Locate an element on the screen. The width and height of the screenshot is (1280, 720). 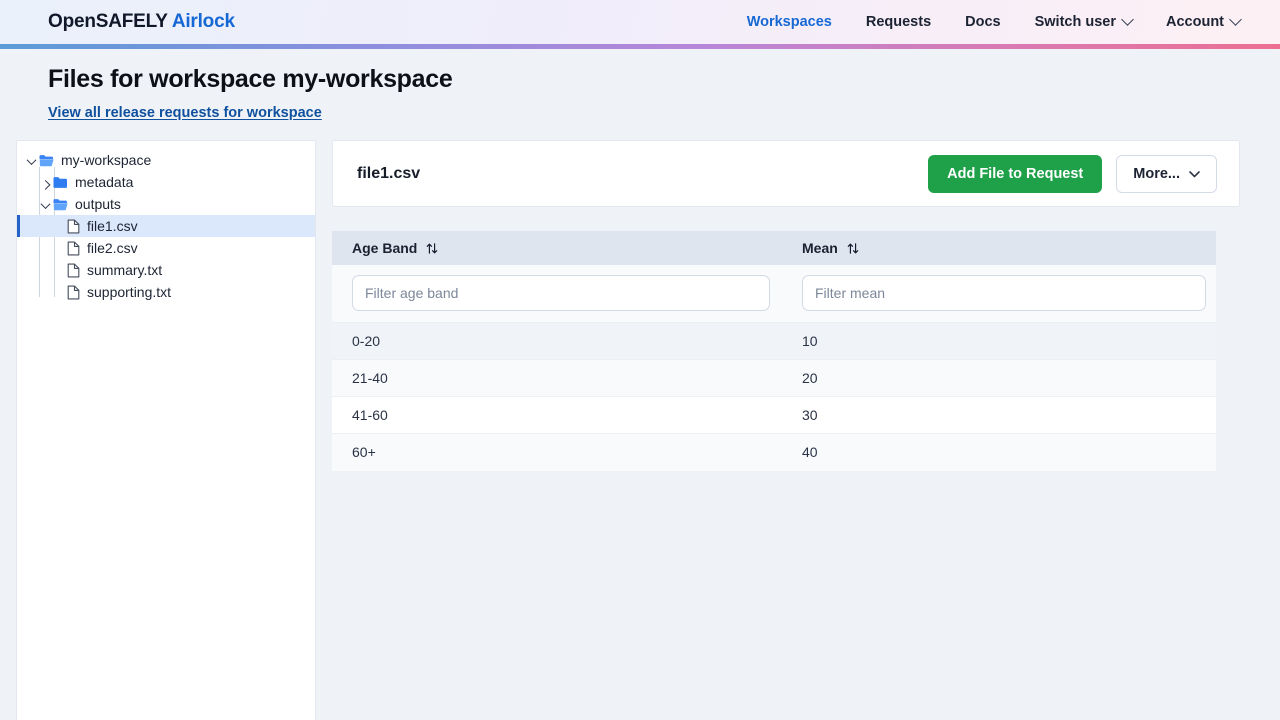
main-nav: Workspaces Requests Docs Switch user Account is located at coordinates (994, 21).